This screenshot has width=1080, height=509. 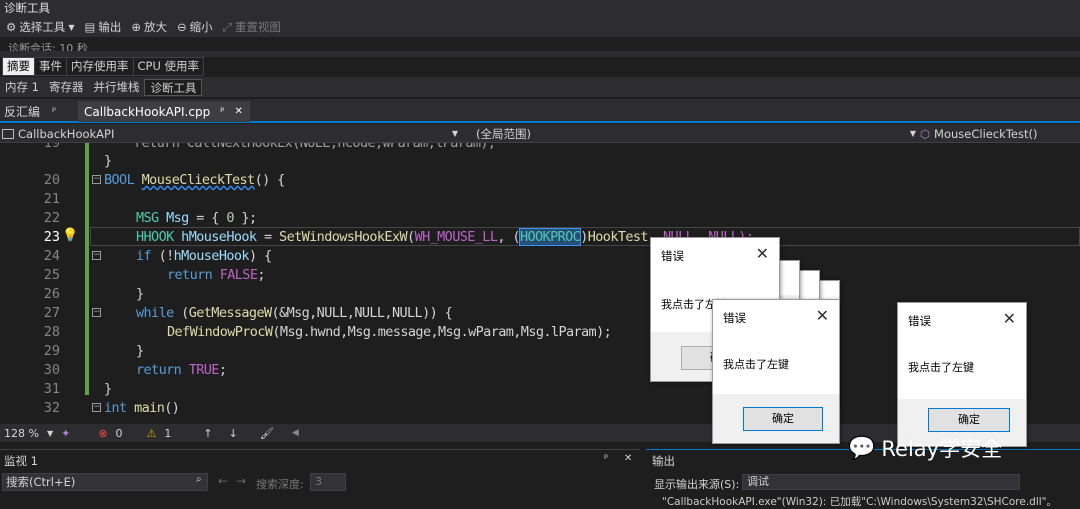 What do you see at coordinates (199, 479) in the screenshot?
I see `search-icon: ⌕` at bounding box center [199, 479].